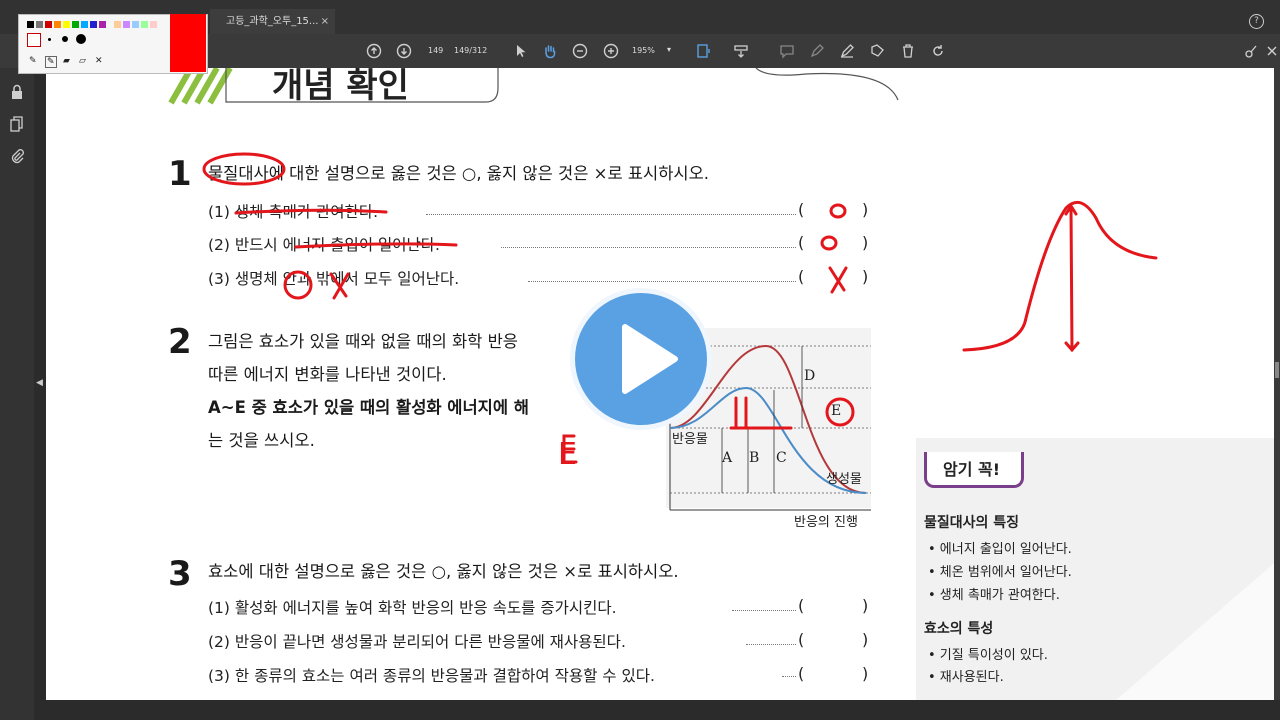 The image size is (1280, 720). What do you see at coordinates (650, 359) in the screenshot?
I see `play-icon` at bounding box center [650, 359].